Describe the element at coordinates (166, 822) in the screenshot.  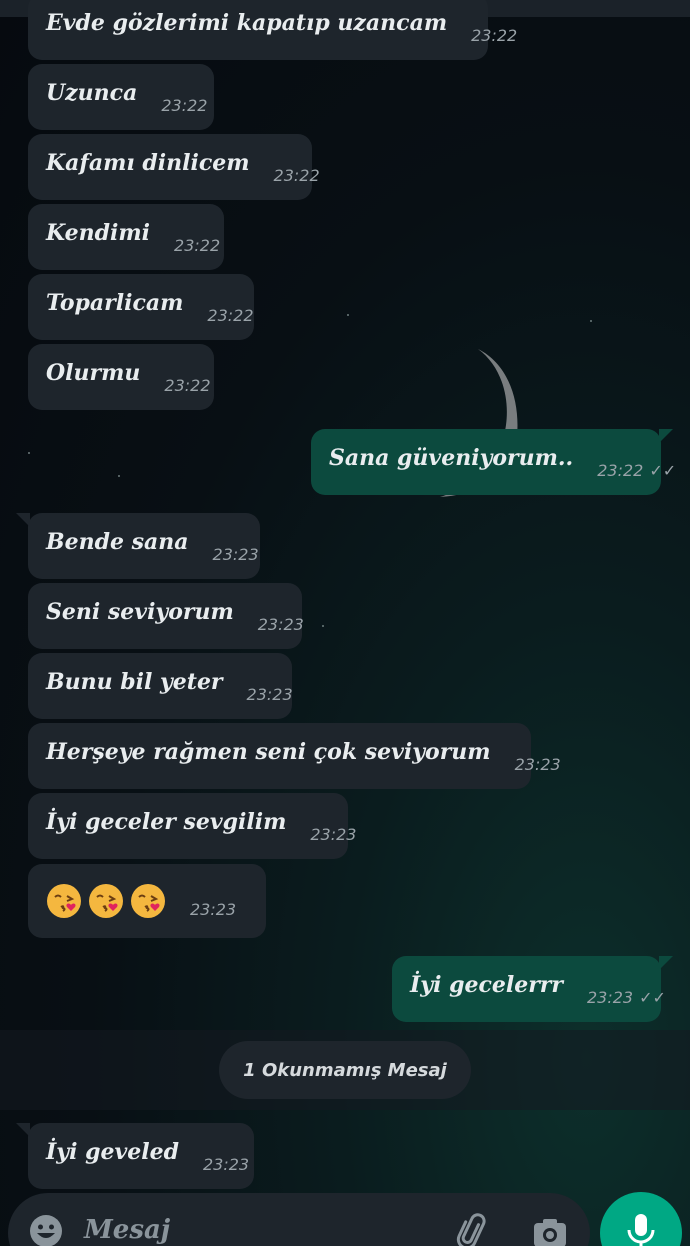
I see `message-text: İyi geceler sevgilim` at that location.